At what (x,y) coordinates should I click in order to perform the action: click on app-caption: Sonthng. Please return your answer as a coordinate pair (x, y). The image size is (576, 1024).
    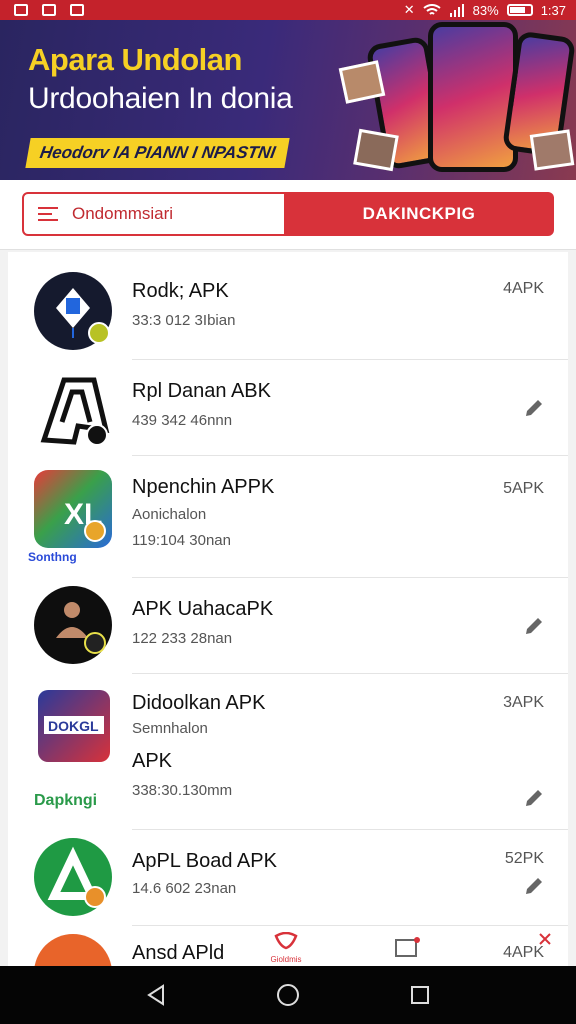
    Looking at the image, I should click on (52, 557).